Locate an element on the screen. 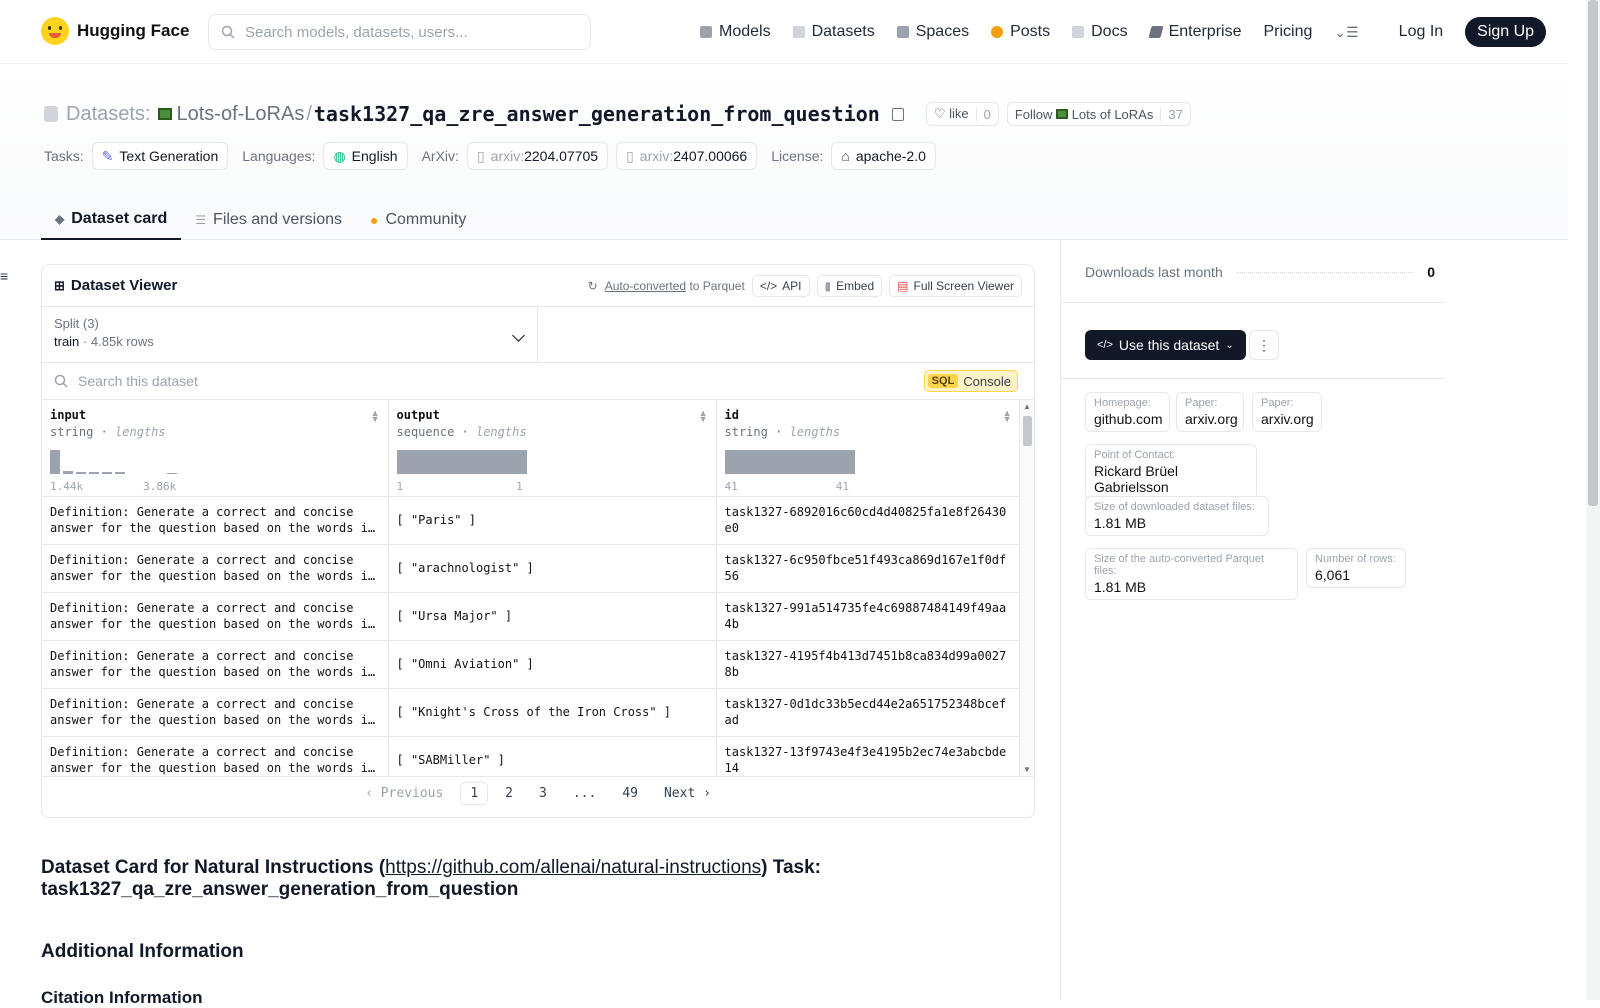 The width and height of the screenshot is (1600, 1008). meta-number-of-rows: Number of rows: 6,061 is located at coordinates (1356, 568).